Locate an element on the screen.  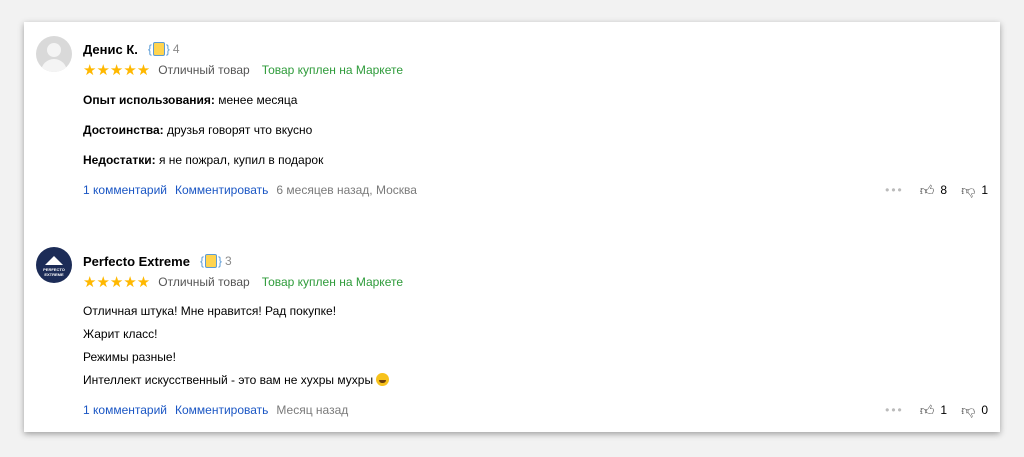
review-text-line: Режимы разные! is located at coordinates (129, 357).